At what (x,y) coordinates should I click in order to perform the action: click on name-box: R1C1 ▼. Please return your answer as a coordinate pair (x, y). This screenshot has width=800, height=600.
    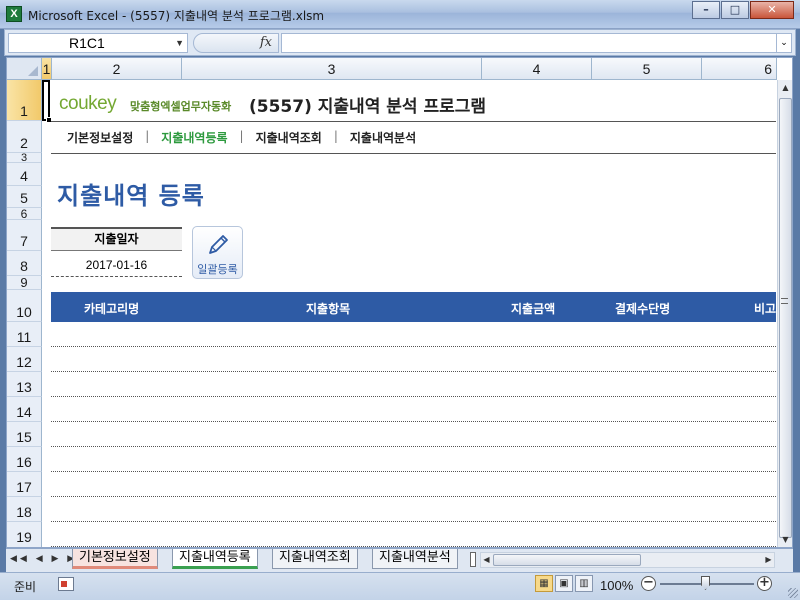
    Looking at the image, I should click on (98, 43).